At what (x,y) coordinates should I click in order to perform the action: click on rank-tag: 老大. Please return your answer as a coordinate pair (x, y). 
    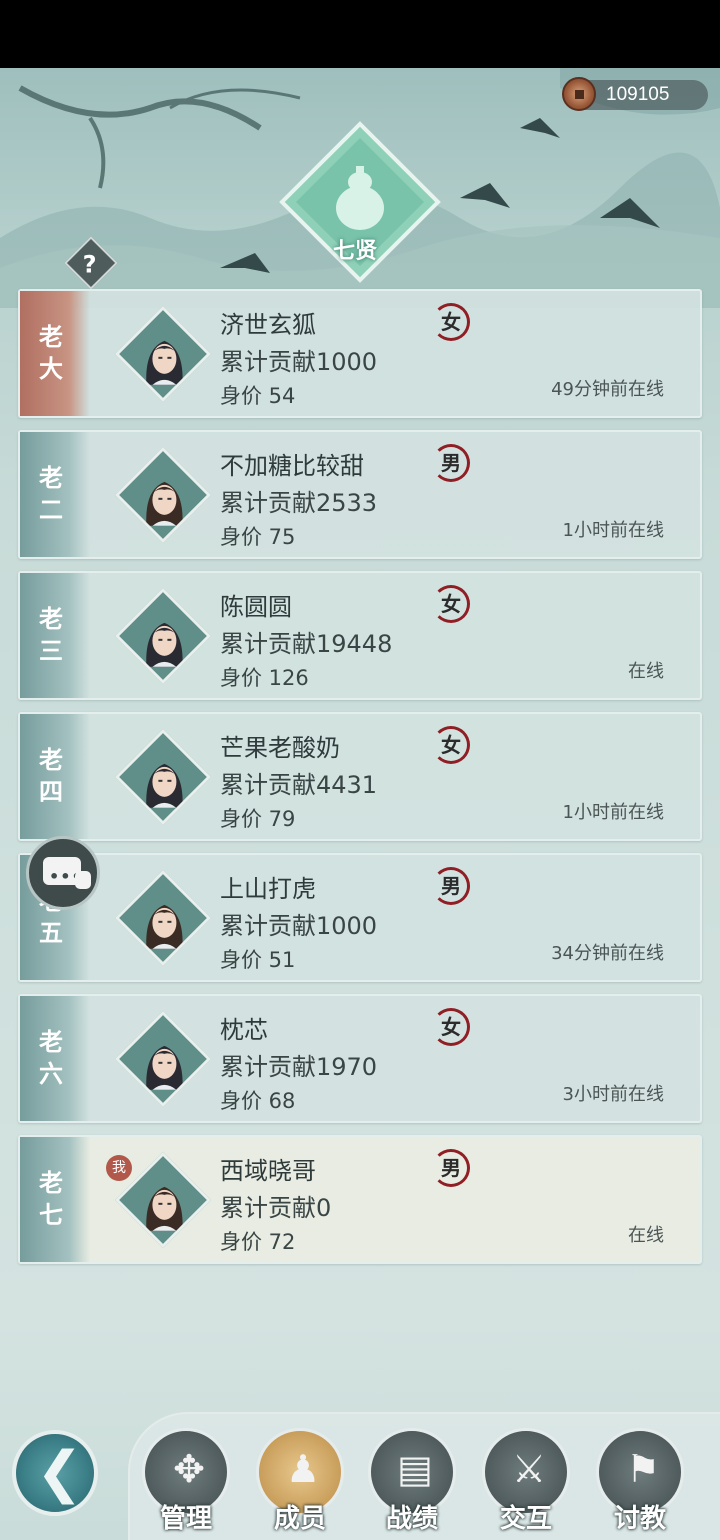
    Looking at the image, I should click on (55, 353).